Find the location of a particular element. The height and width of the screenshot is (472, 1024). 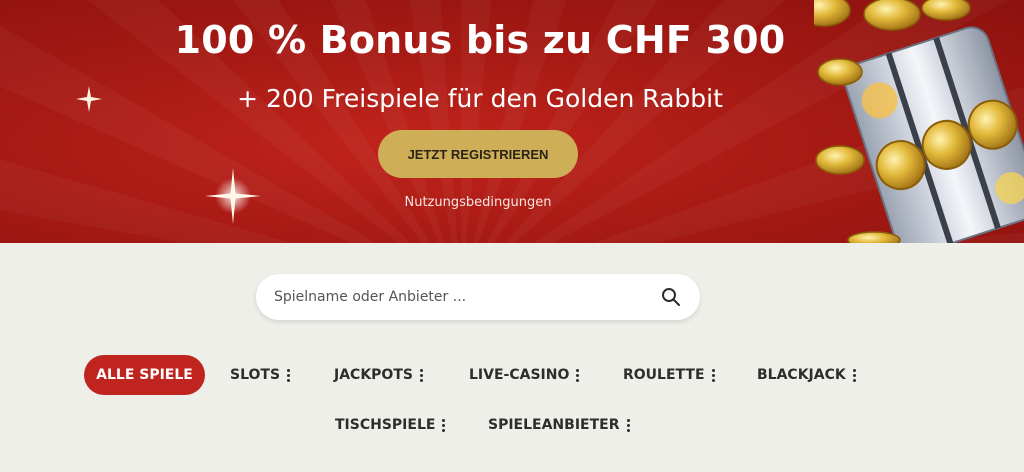

register-button: JETZT REGISTRIEREN is located at coordinates (478, 154).